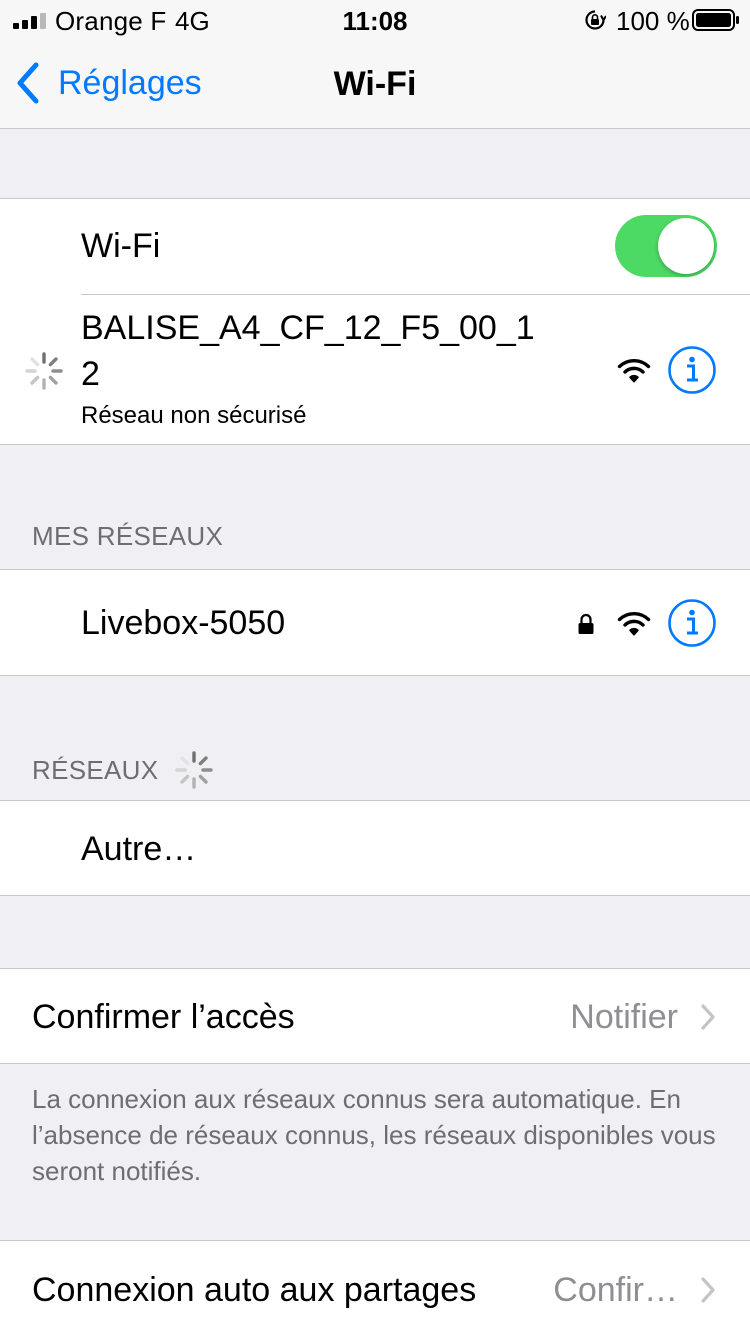 This screenshot has height=1334, width=750. What do you see at coordinates (128, 536) in the screenshot?
I see `my-networks-header: MES RÉSEAUX` at bounding box center [128, 536].